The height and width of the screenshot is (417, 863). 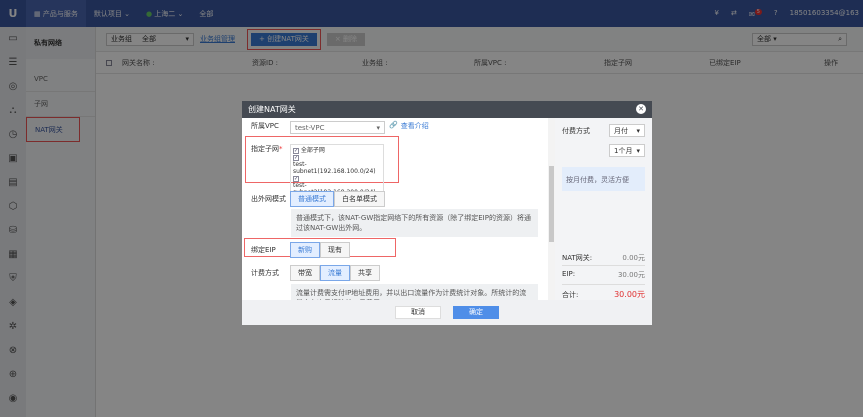 What do you see at coordinates (312, 150) in the screenshot?
I see `subnet-all-label: 全部子网` at bounding box center [312, 150].